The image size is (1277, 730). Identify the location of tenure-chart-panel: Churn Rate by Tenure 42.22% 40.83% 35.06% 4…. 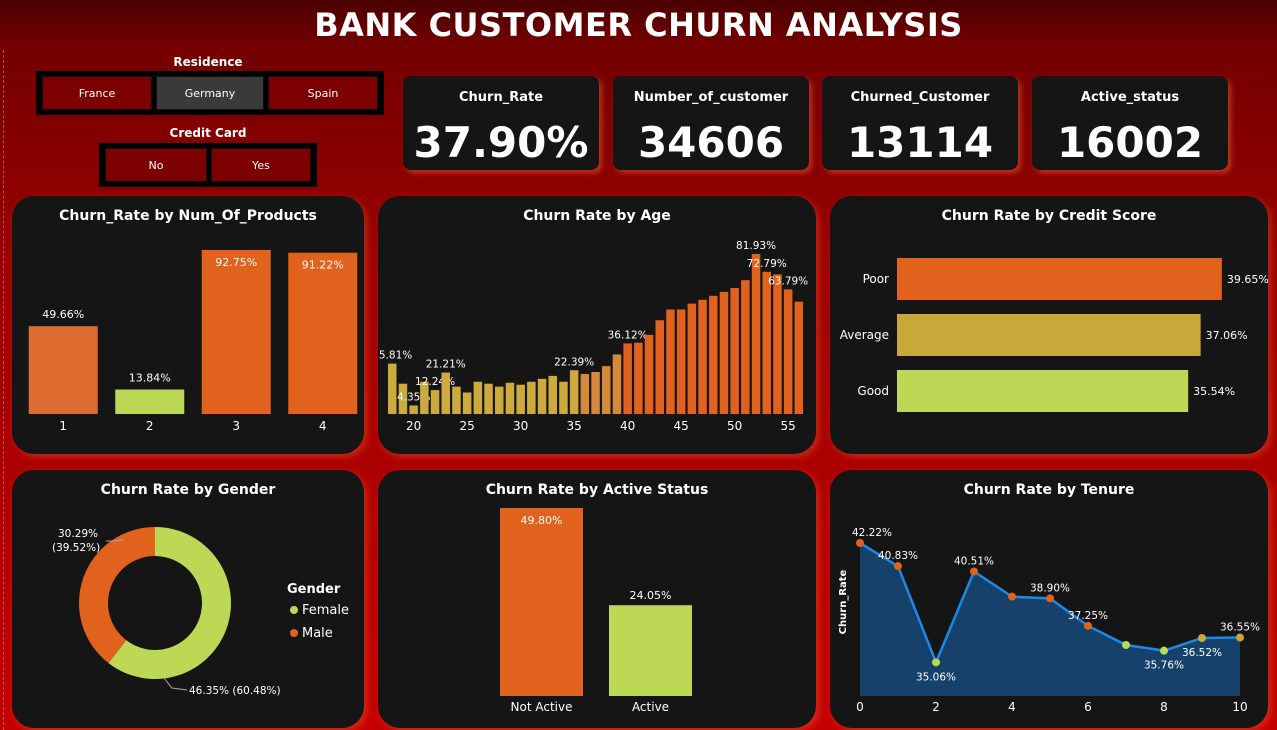
(1049, 599).